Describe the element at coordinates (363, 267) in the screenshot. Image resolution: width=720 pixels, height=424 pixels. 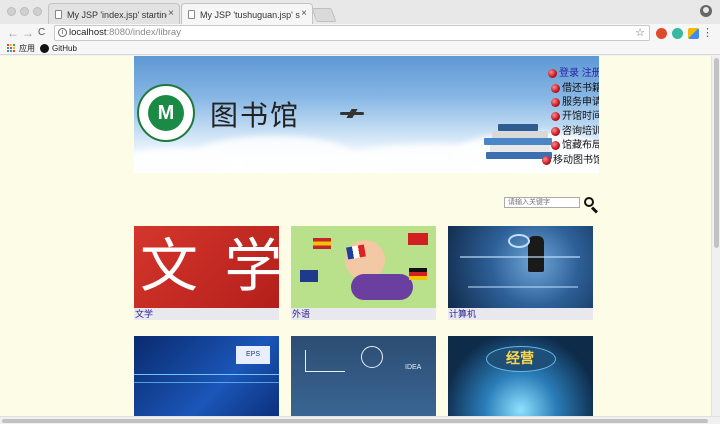
I see `baby-flags-image` at that location.